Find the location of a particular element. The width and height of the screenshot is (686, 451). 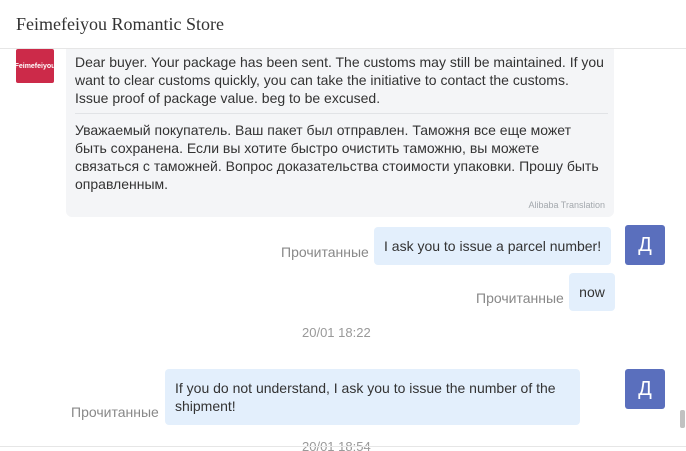

message-timestamp: 20/01 18:54 is located at coordinates (336, 445).